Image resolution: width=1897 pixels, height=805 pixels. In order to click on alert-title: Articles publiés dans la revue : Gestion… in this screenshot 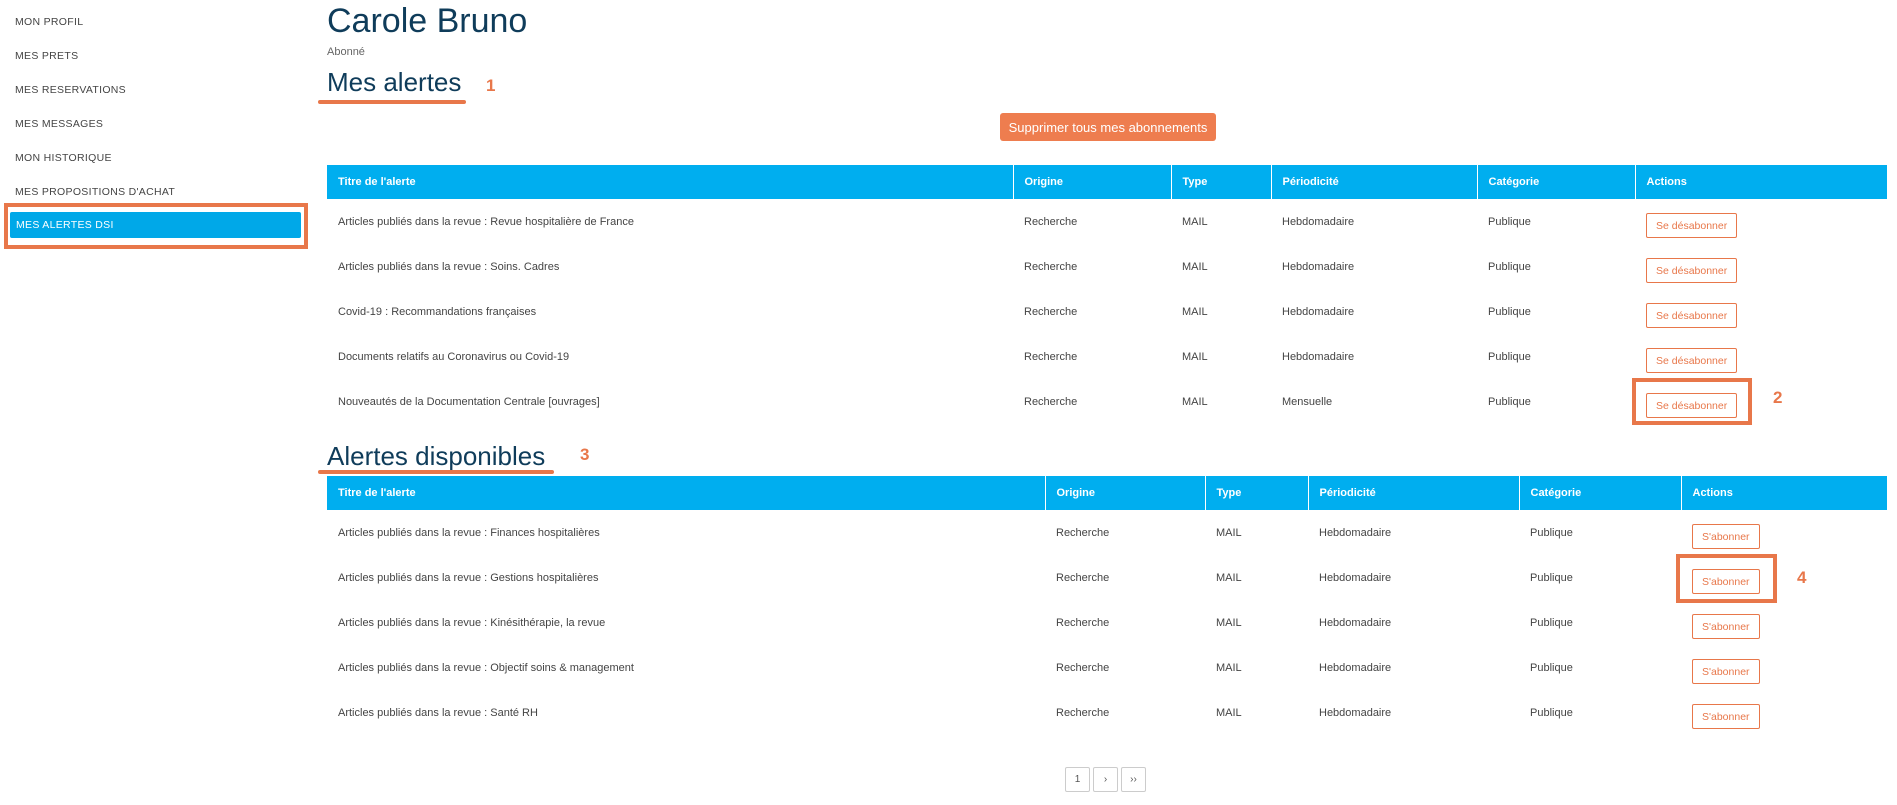, I will do `click(468, 577)`.